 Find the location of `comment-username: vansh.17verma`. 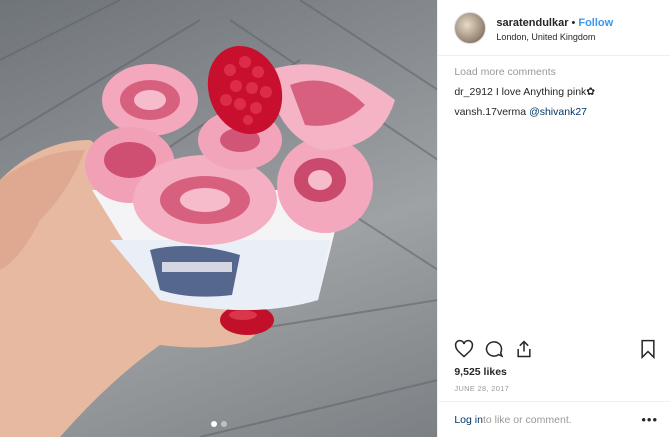

comment-username: vansh.17verma is located at coordinates (490, 112).